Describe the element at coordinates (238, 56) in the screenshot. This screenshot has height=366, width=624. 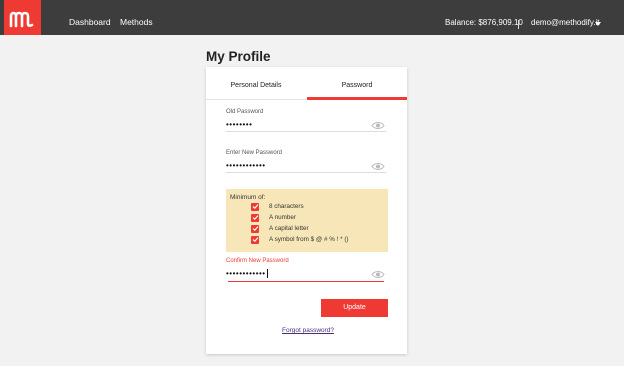
I see `page-title: My Profile` at that location.